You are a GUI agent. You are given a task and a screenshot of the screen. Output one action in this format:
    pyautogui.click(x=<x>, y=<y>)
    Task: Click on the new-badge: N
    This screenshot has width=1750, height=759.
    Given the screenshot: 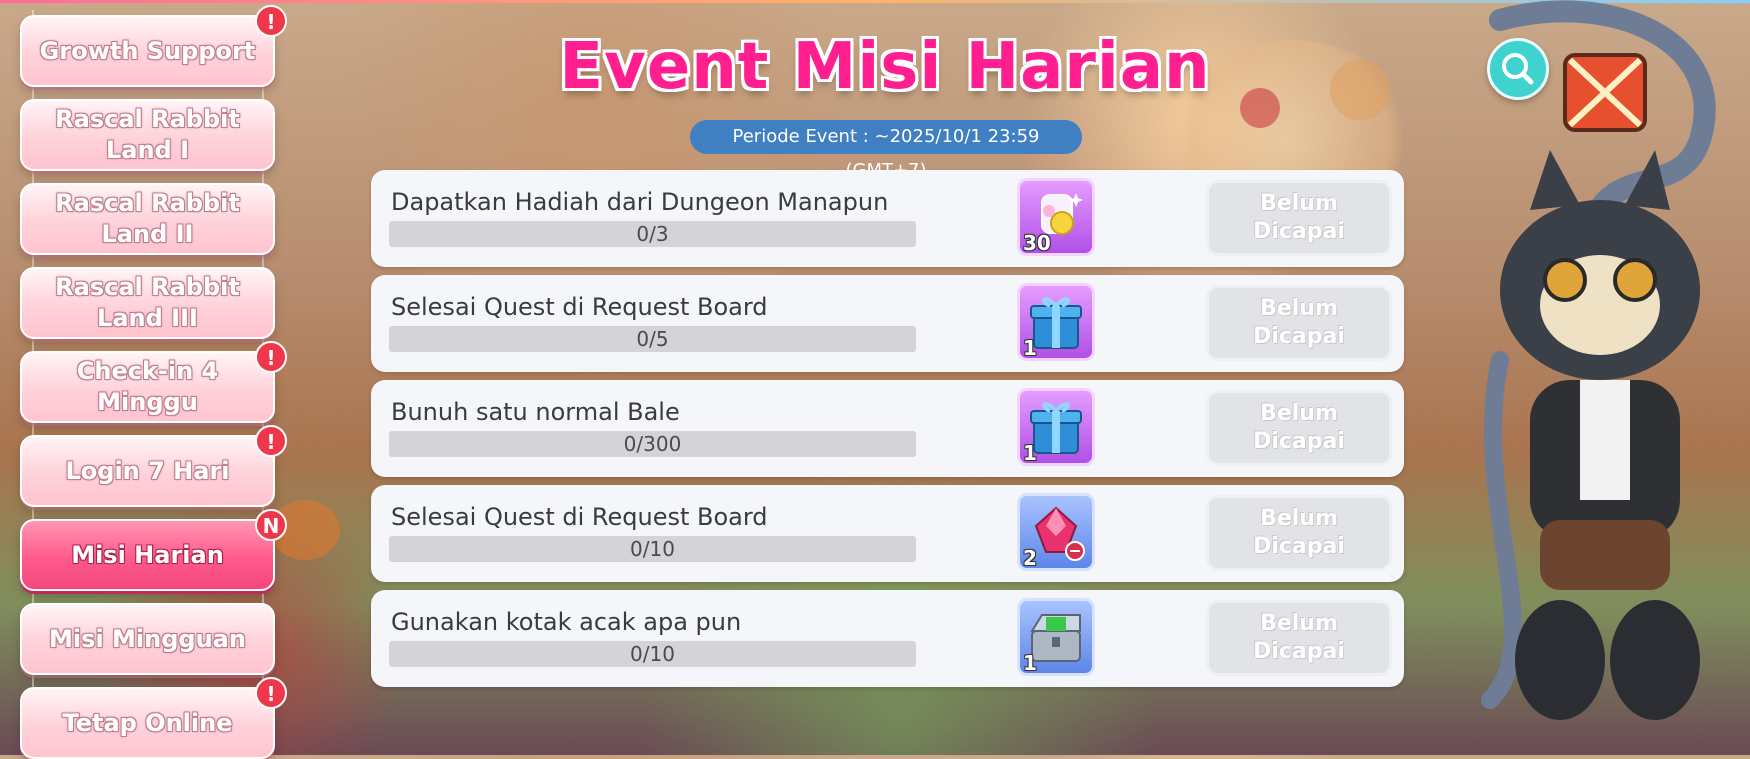 What is the action you would take?
    pyautogui.click(x=271, y=525)
    